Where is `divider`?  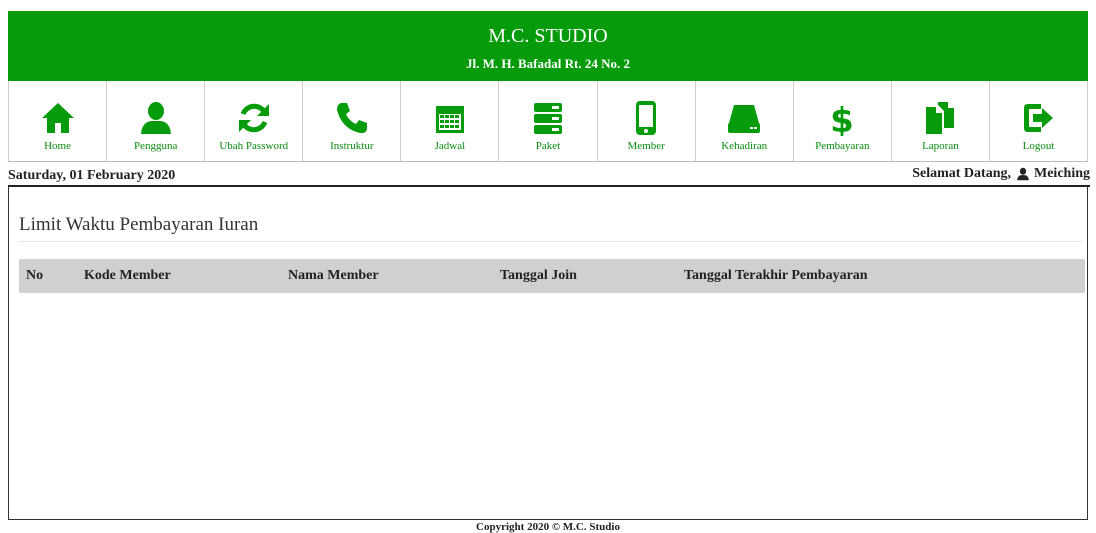
divider is located at coordinates (551, 241).